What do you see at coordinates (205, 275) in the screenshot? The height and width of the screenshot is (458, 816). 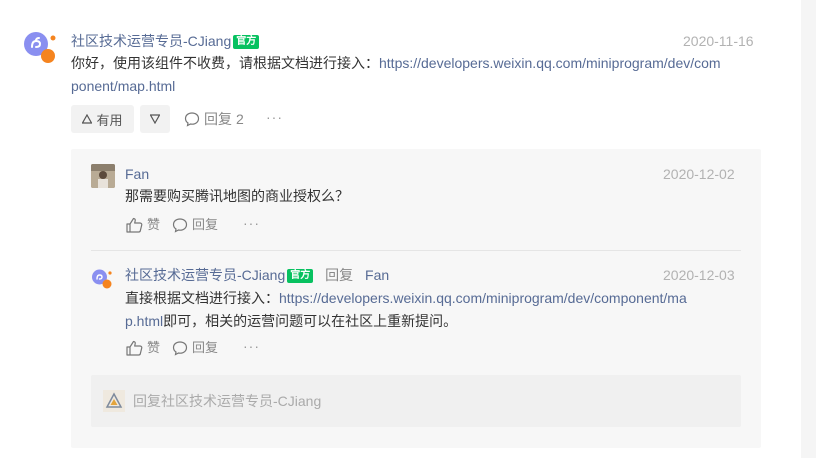 I see `reply2-author: 社区技术运营专员-CJiang` at bounding box center [205, 275].